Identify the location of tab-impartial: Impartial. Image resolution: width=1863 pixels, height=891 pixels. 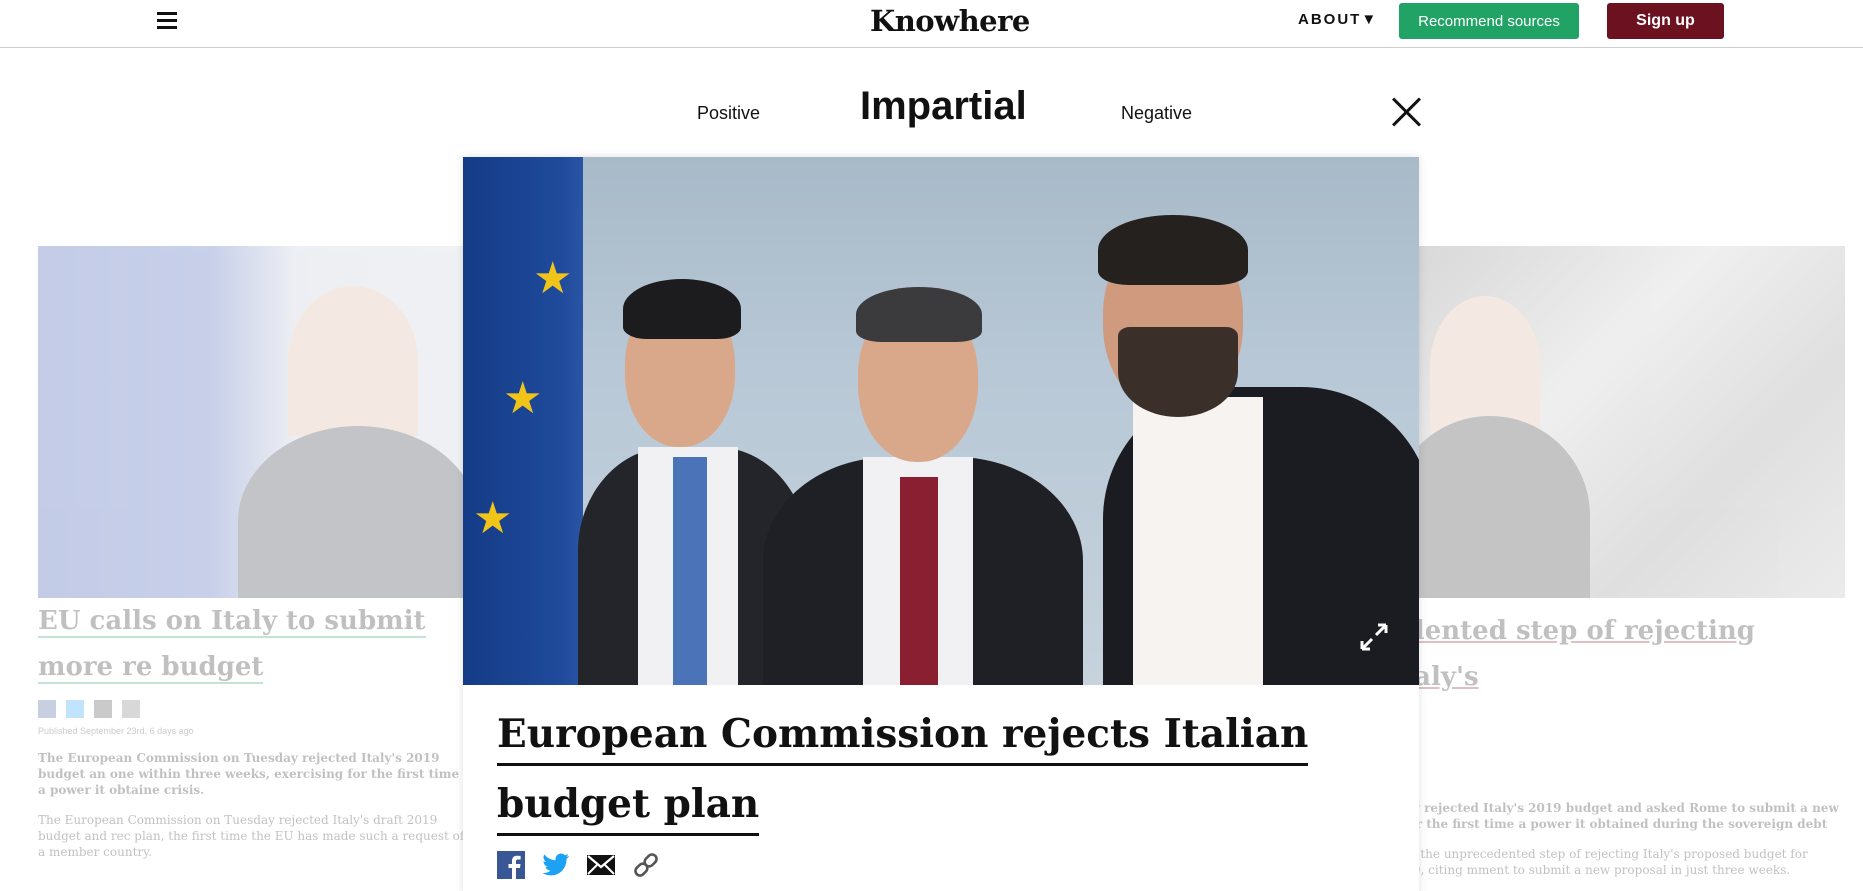
(943, 106).